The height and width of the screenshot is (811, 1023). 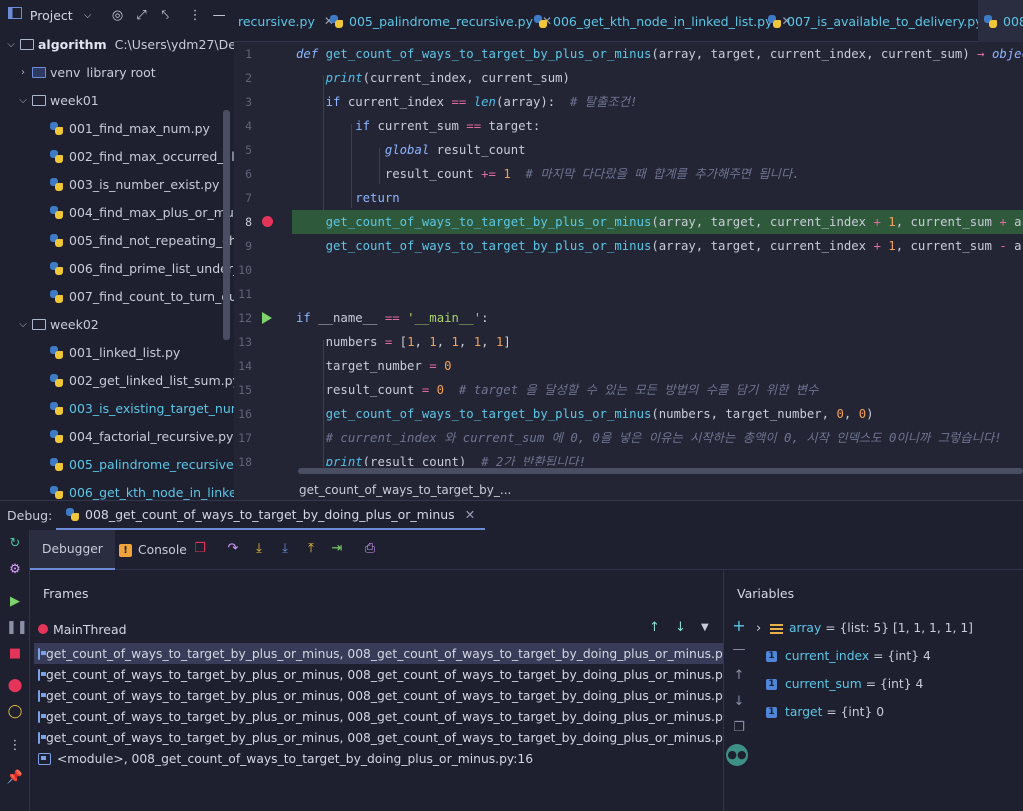 What do you see at coordinates (118, 15) in the screenshot?
I see `locate-target-icon: ◎` at bounding box center [118, 15].